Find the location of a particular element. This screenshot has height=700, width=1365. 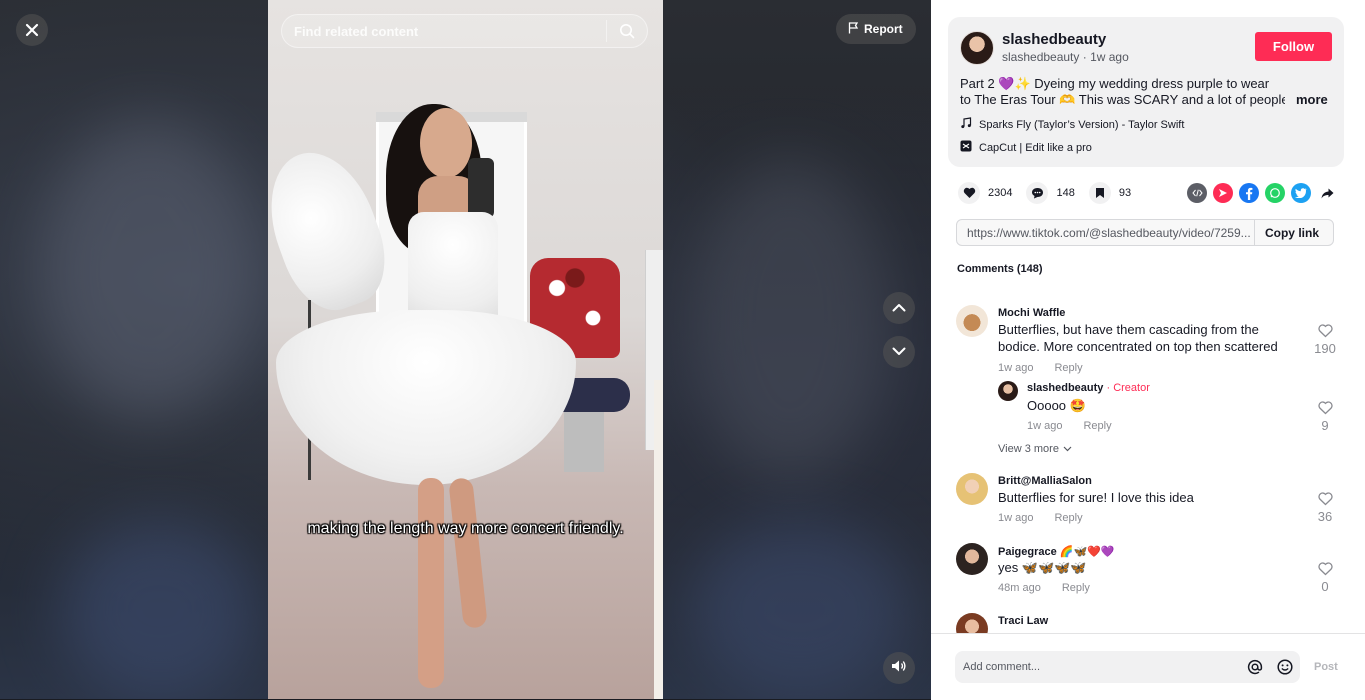

leg is located at coordinates (468, 553).